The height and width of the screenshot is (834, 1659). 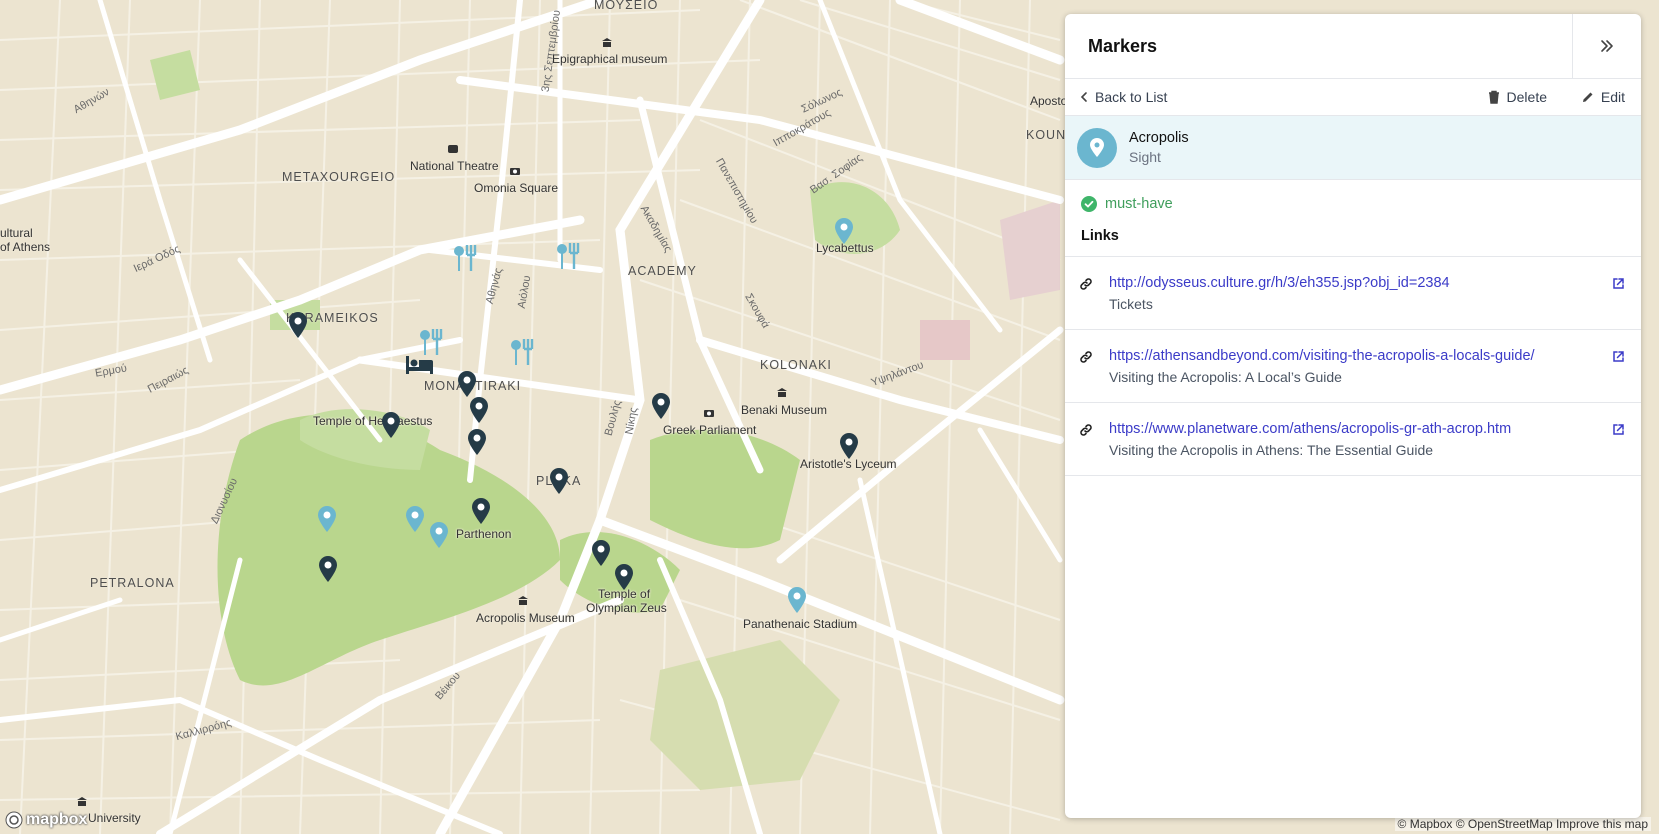 I want to click on label-national-theatre: National Theatre, so click(x=454, y=166).